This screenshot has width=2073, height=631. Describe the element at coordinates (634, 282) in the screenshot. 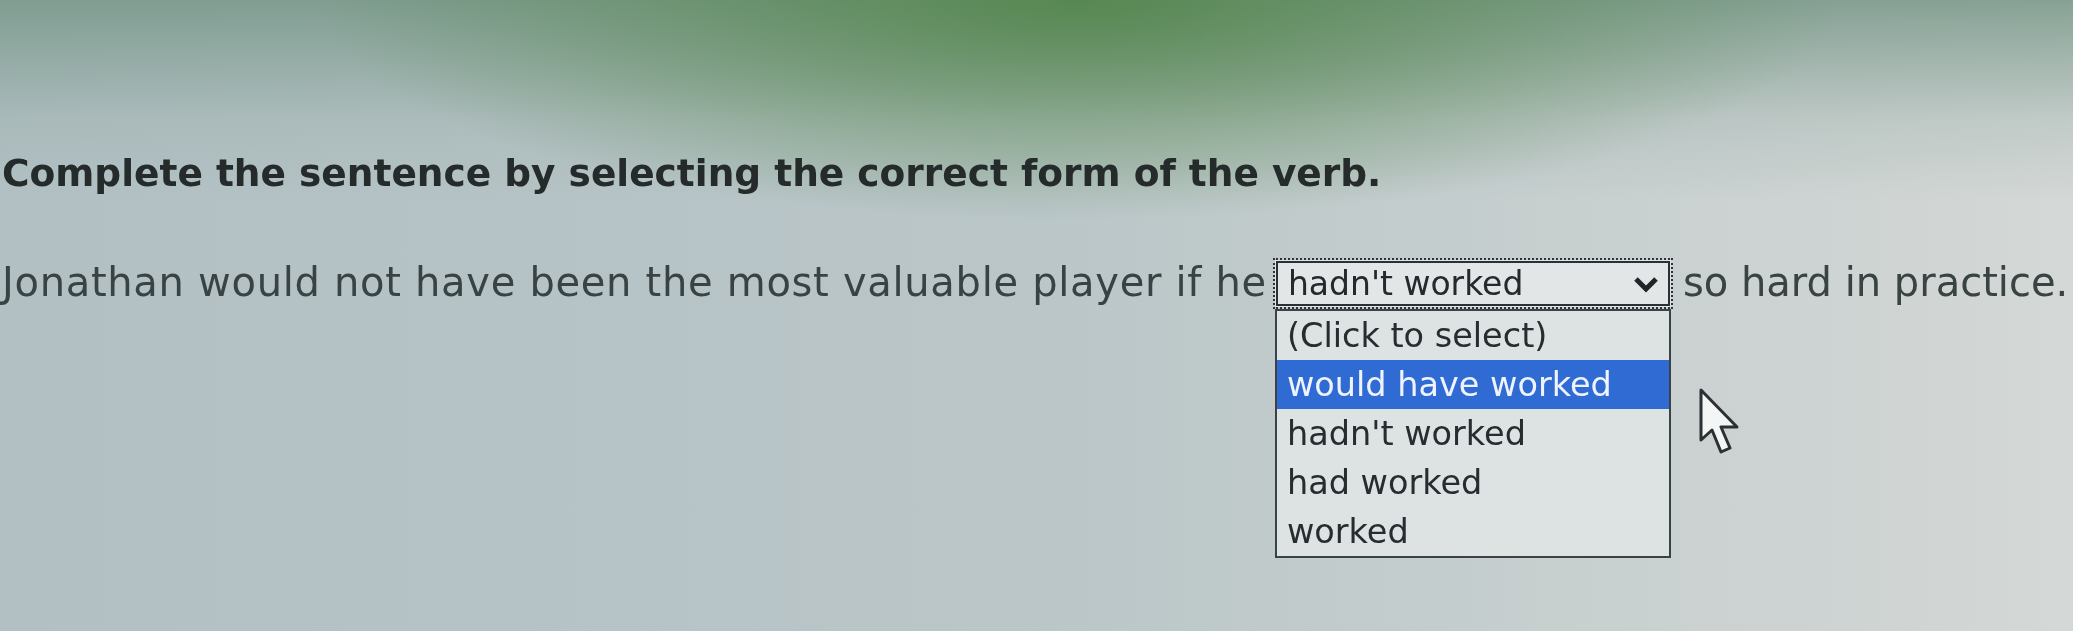

I see `sentence-text: Jonathan would not have been the most valuable player if he` at that location.